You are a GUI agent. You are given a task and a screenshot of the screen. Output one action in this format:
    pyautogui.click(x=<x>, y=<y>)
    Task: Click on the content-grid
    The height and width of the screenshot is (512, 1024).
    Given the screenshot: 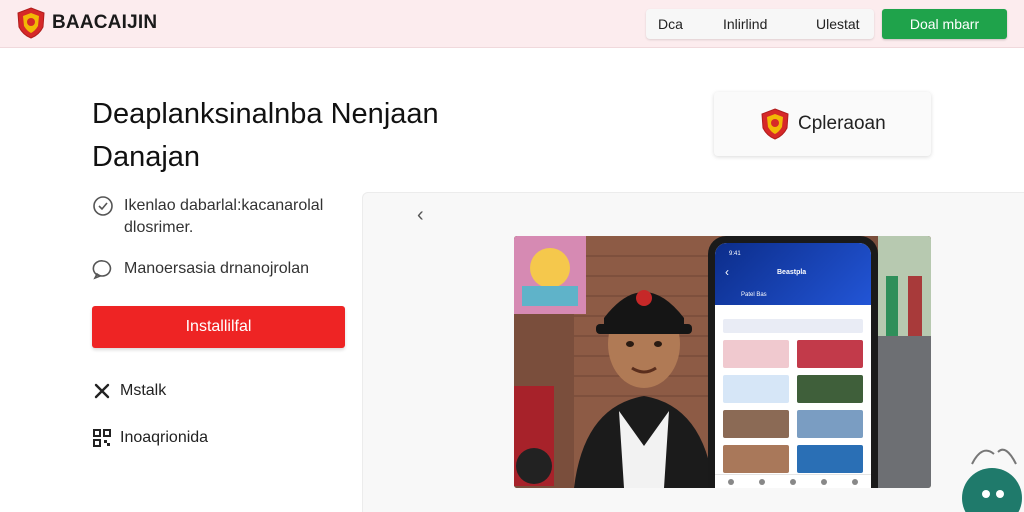 What is the action you would take?
    pyautogui.click(x=793, y=399)
    